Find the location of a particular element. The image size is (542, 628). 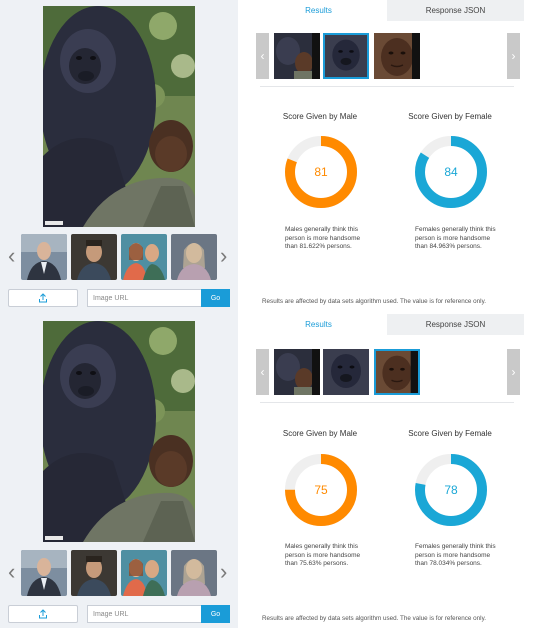

male-score-value: 75 is located at coordinates (321, 490).